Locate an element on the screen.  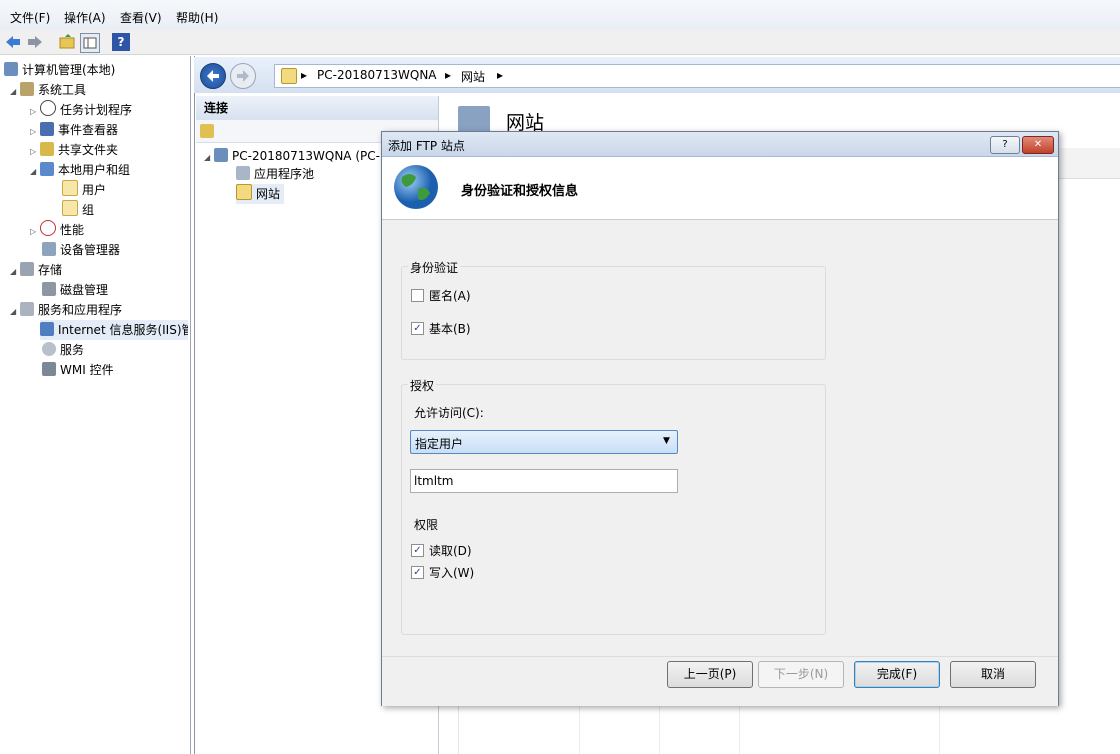
globe-icon is located at coordinates (416, 187).